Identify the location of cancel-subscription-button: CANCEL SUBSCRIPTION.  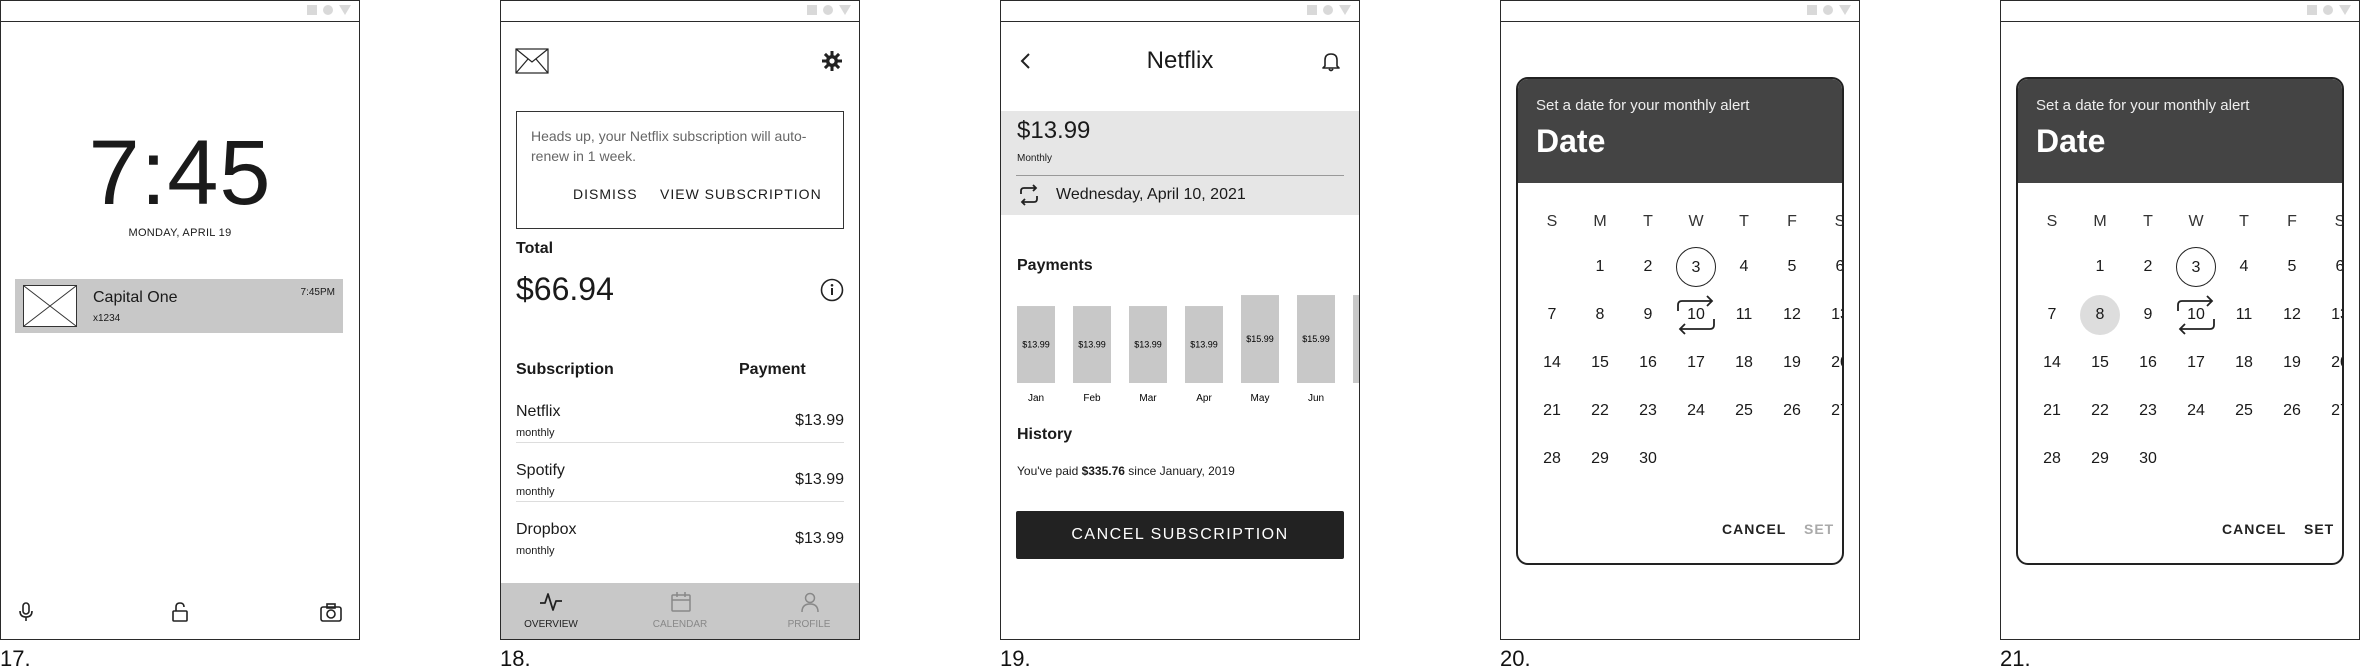
(1180, 535).